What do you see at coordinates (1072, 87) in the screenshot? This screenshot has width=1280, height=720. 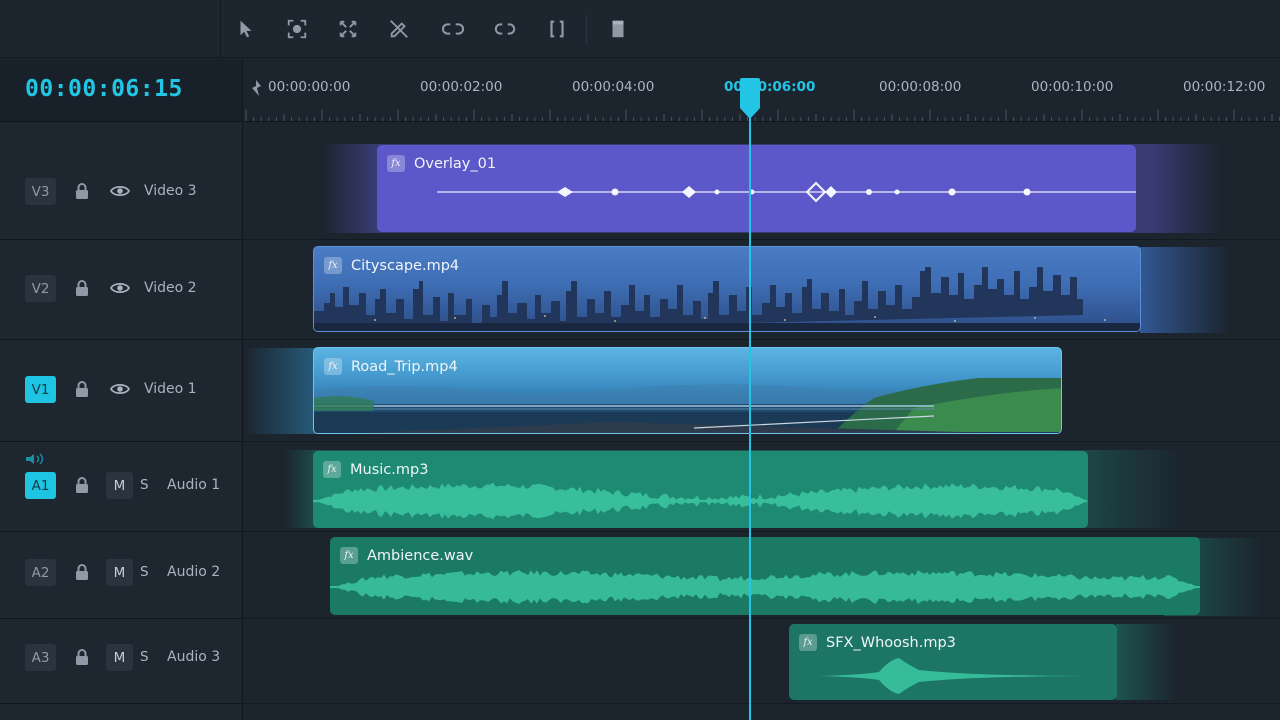 I see `ruler-label: 00:00:10:00` at bounding box center [1072, 87].